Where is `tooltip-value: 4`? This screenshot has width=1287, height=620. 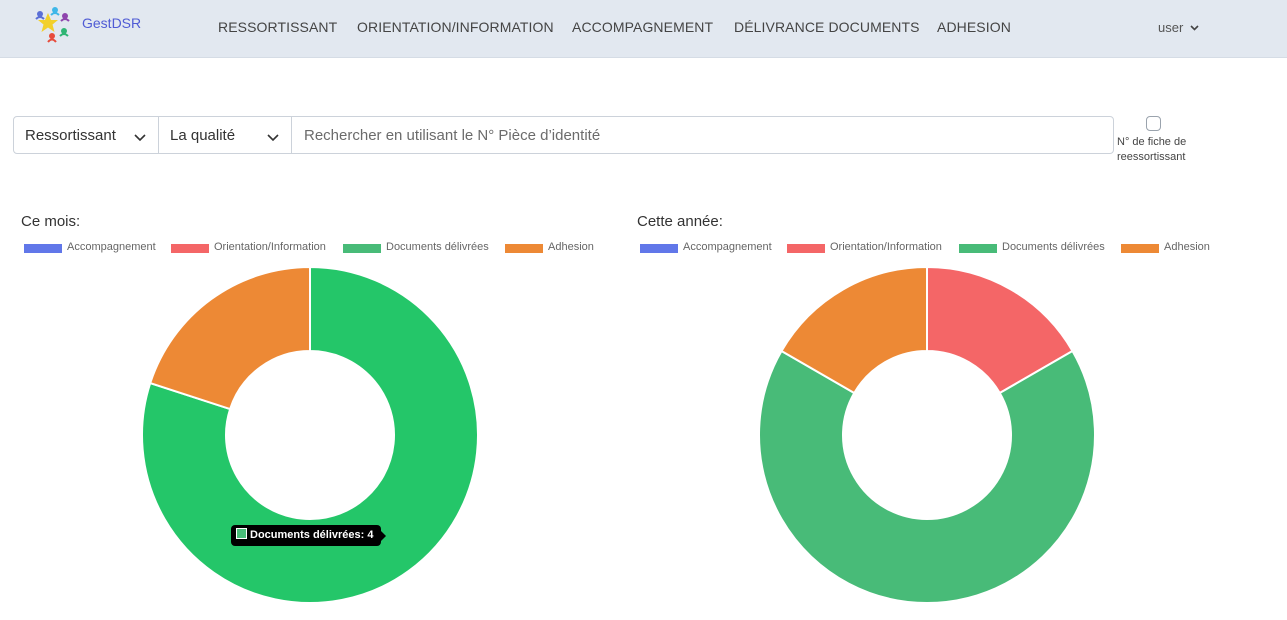
tooltip-value: 4 is located at coordinates (370, 535).